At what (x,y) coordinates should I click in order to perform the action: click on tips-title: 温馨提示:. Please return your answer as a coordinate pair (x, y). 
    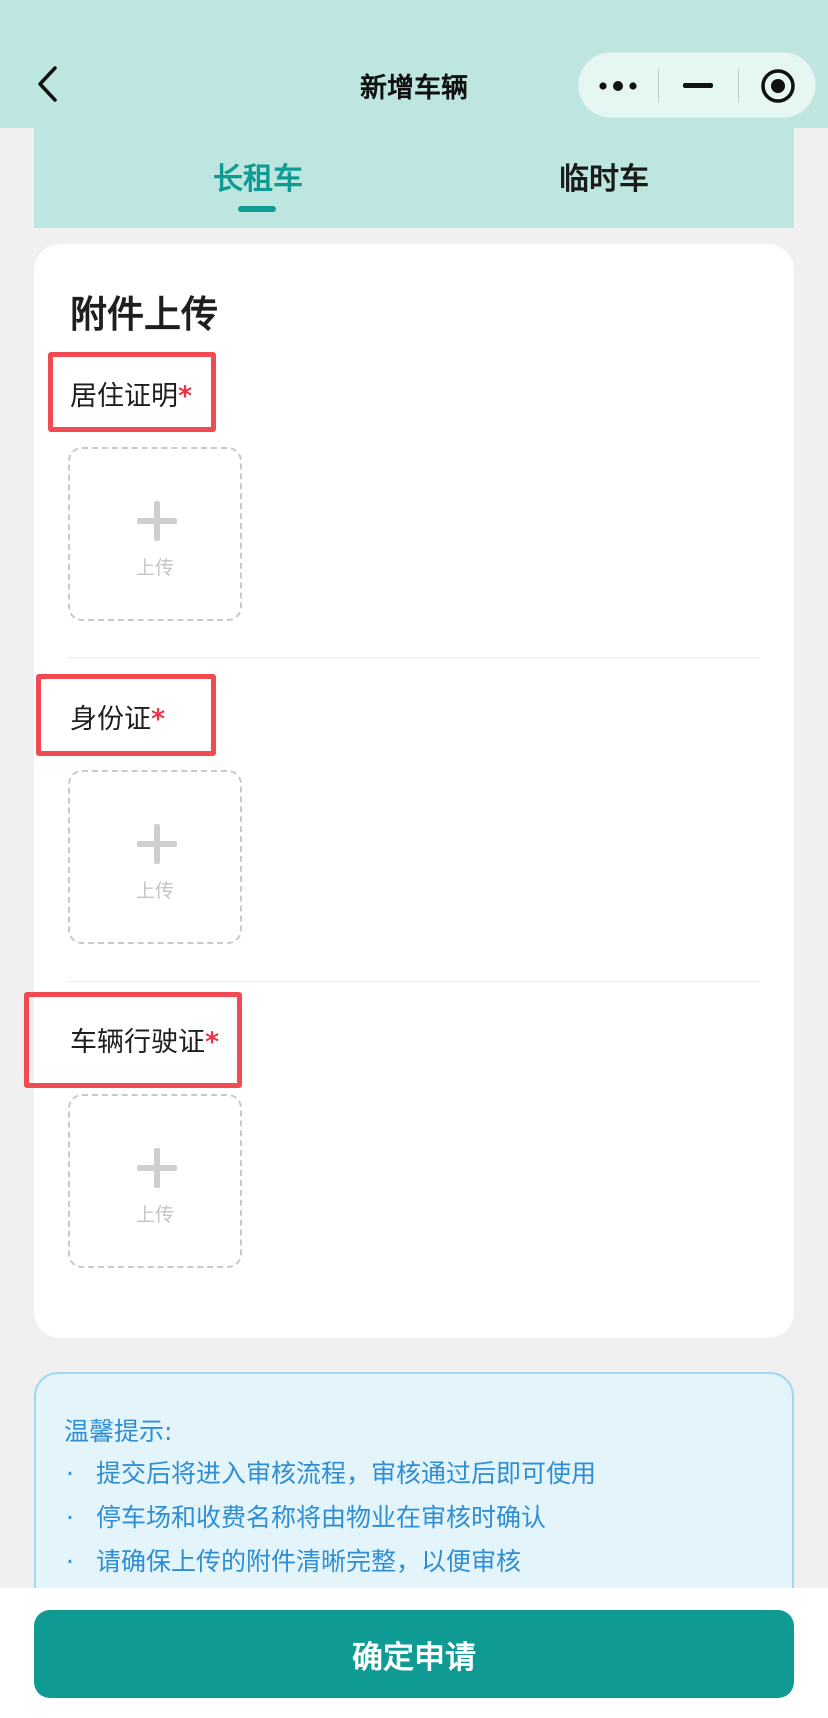
    Looking at the image, I should click on (118, 1431).